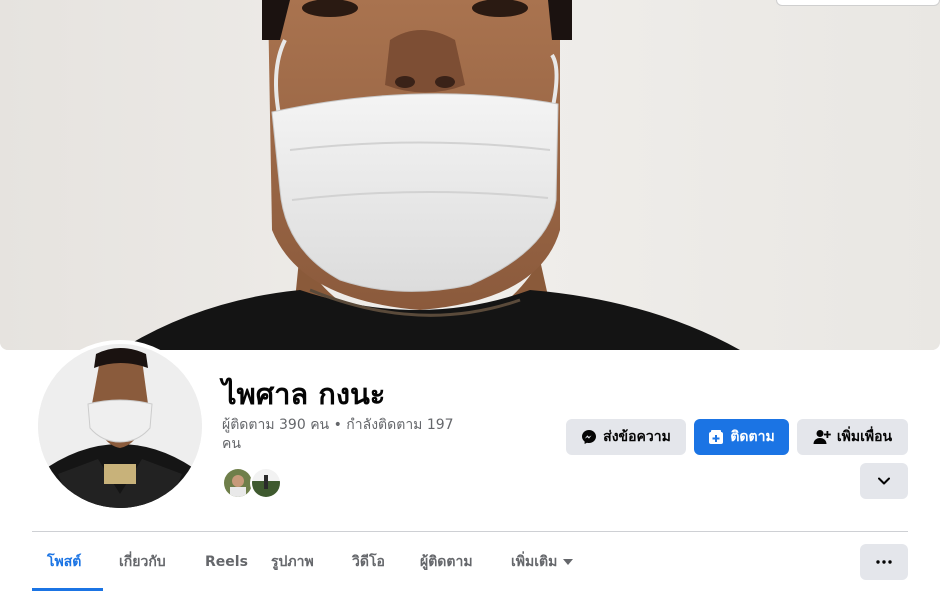 This screenshot has height=592, width=940. I want to click on tab-followers-label: ผู้ติดตาม, so click(446, 562).